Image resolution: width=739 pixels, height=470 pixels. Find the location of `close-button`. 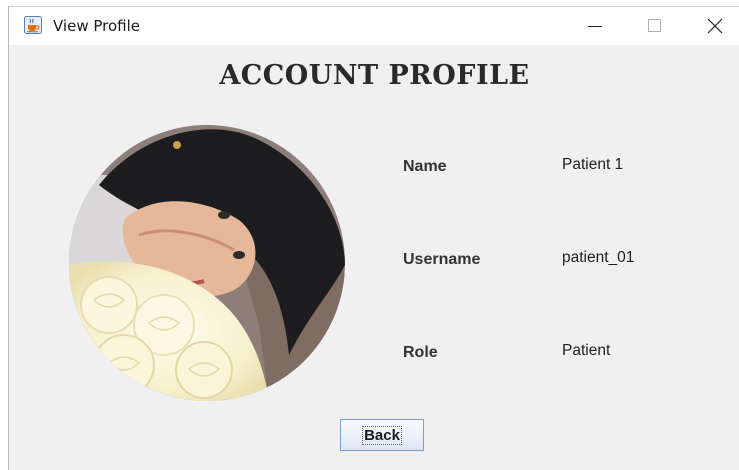

close-button is located at coordinates (714, 26).